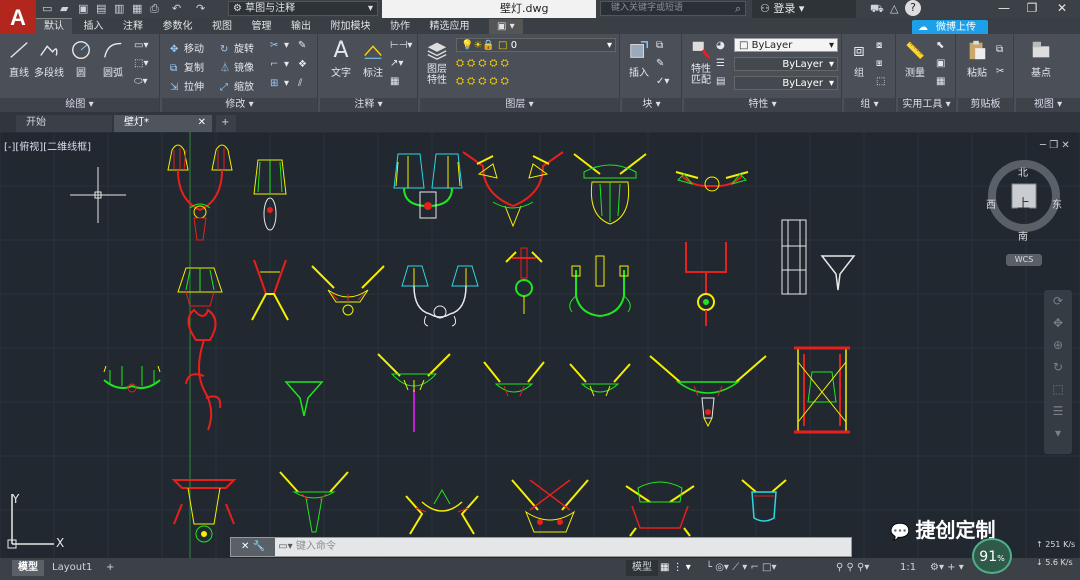 This screenshot has height=580, width=1080. Describe the element at coordinates (141, 81) in the screenshot. I see `ellipse-icon: ⬭▾` at that location.